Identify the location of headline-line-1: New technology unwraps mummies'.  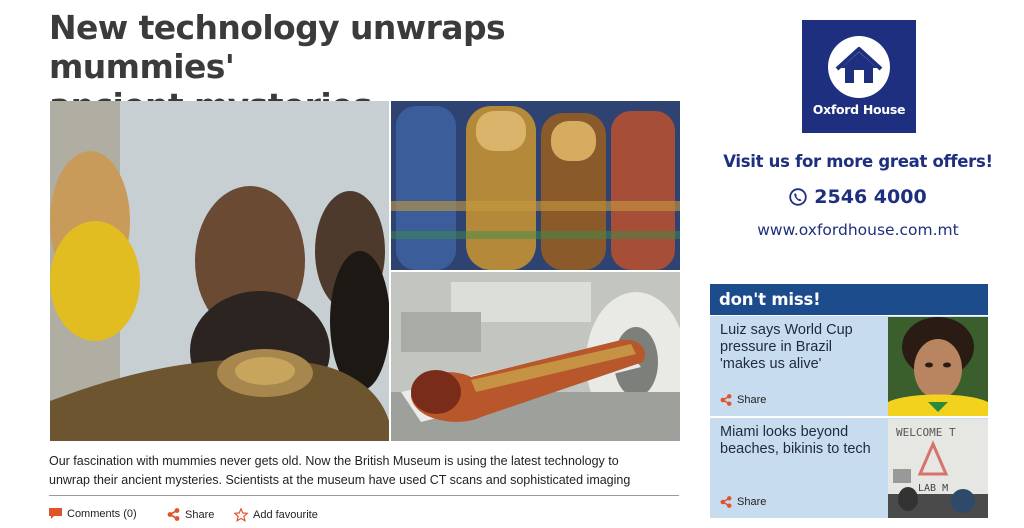
(277, 47).